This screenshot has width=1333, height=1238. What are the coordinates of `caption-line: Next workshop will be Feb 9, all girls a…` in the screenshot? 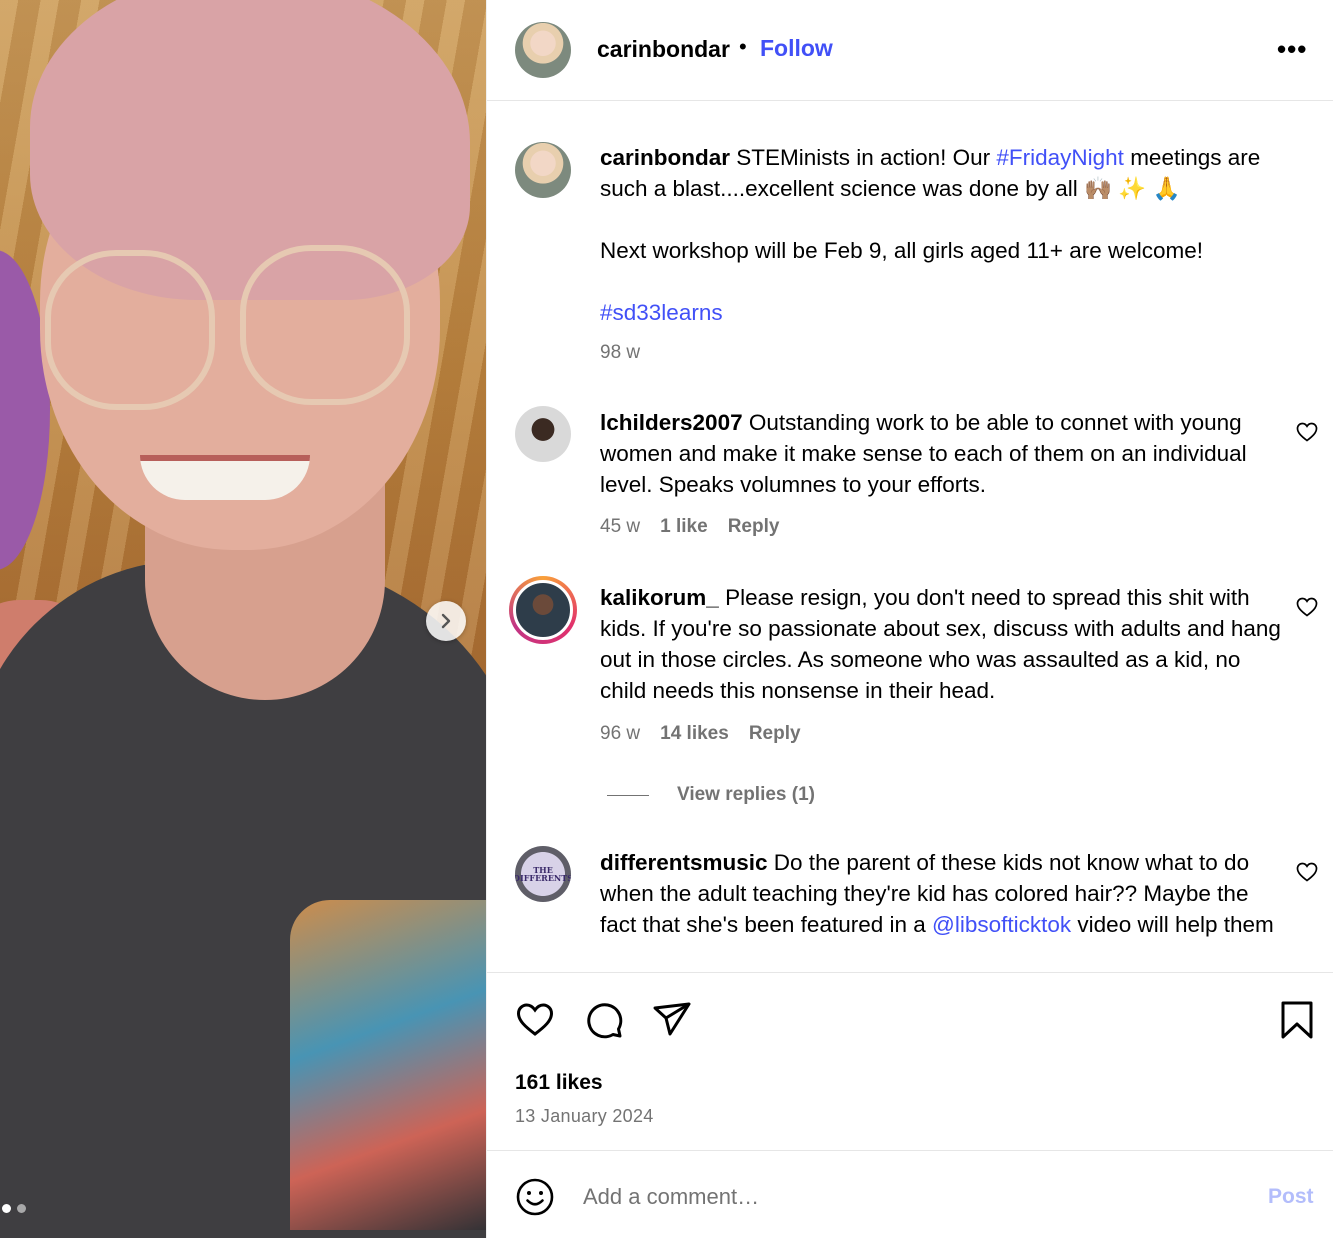 It's located at (901, 250).